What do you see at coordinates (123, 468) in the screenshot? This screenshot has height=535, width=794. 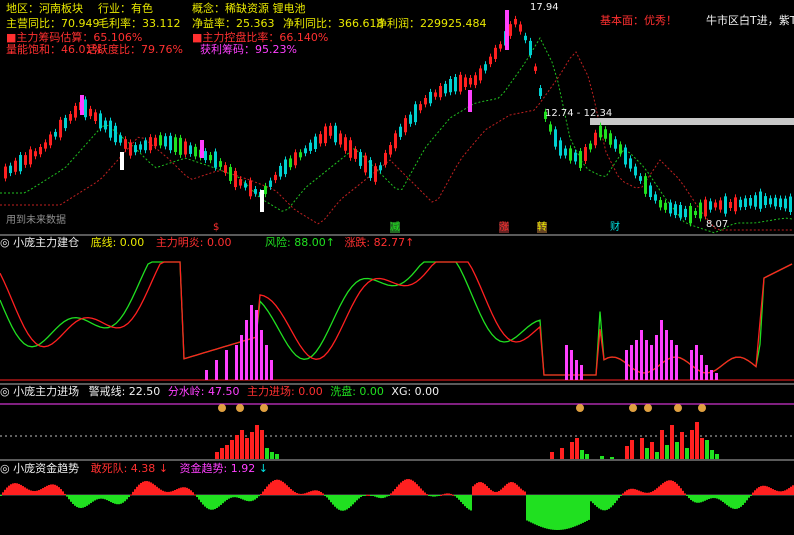 I see `panel3-dead-team: 敢死队: 4.38` at bounding box center [123, 468].